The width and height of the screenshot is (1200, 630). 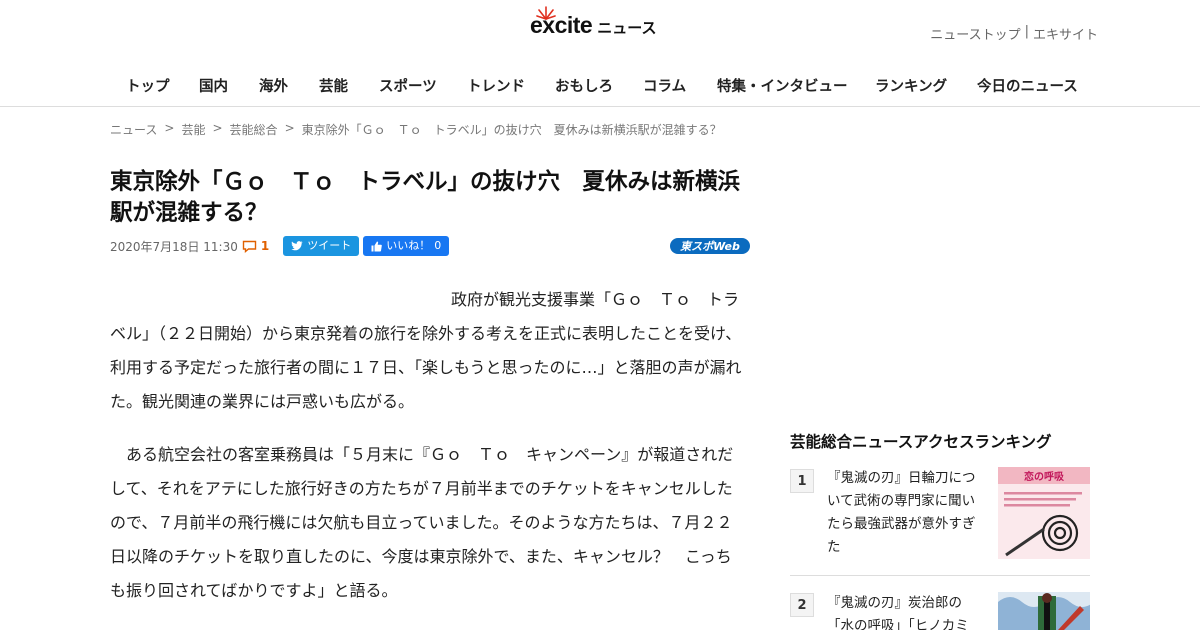 What do you see at coordinates (133, 129) in the screenshot?
I see `breadcrumb-news: ニュース` at bounding box center [133, 129].